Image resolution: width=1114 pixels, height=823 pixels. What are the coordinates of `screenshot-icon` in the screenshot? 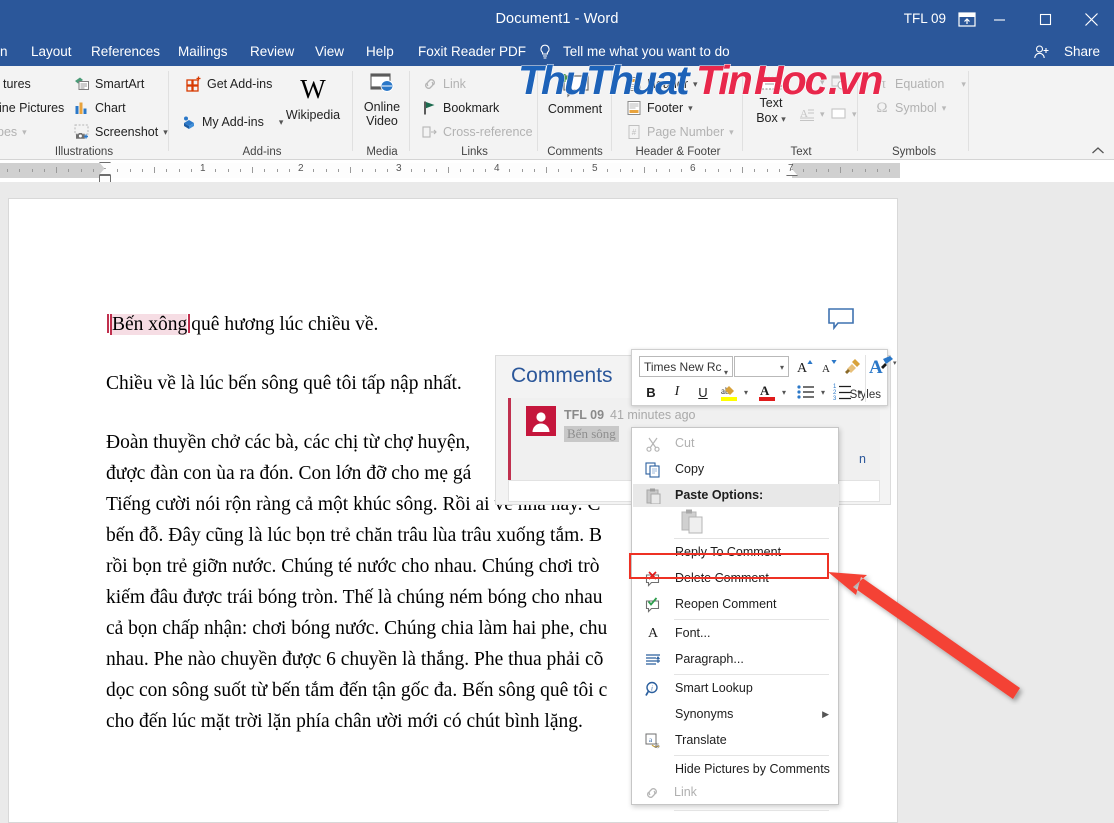 It's located at (82, 132).